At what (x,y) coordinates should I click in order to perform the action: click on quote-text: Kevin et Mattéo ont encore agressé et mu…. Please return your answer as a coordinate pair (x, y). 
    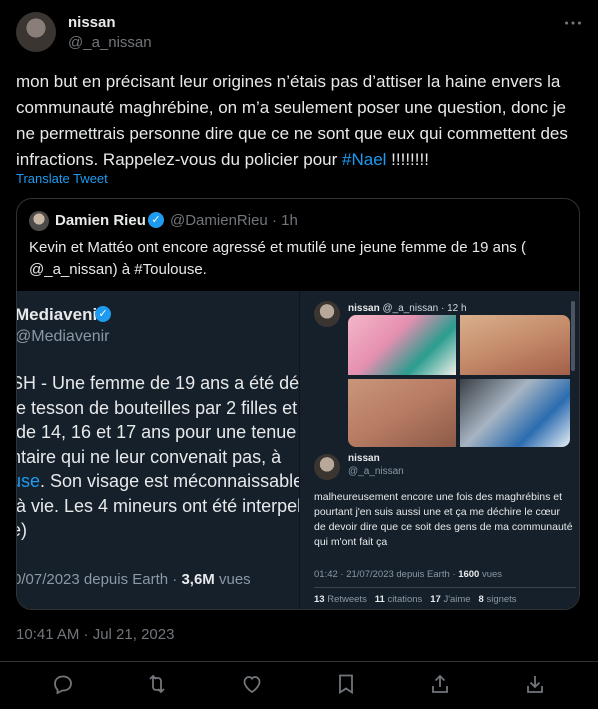
    Looking at the image, I should click on (277, 258).